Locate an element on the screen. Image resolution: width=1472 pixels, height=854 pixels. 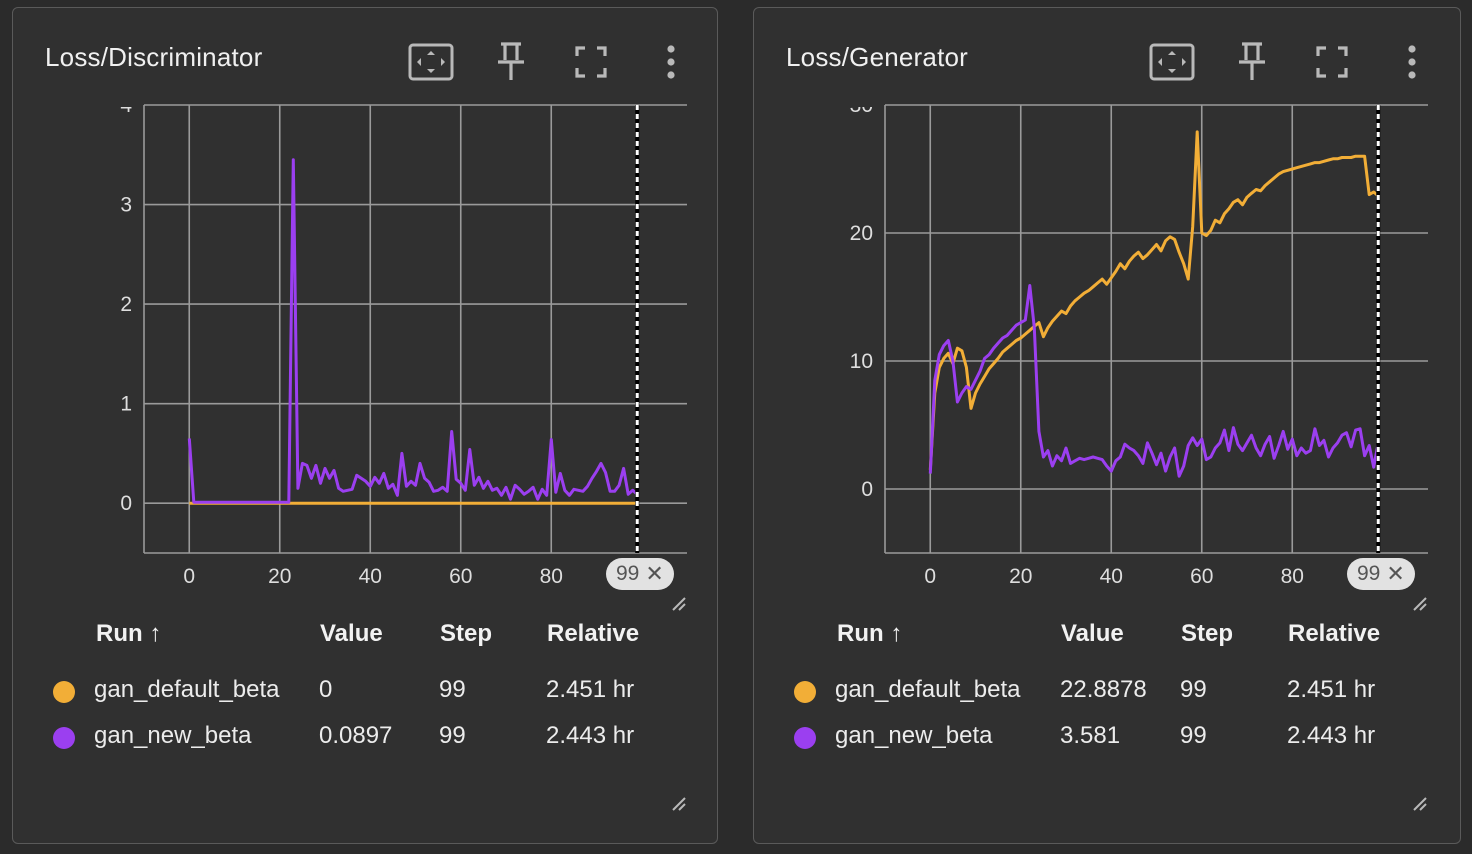
series-line-gan_default_beta is located at coordinates (1154, 300).